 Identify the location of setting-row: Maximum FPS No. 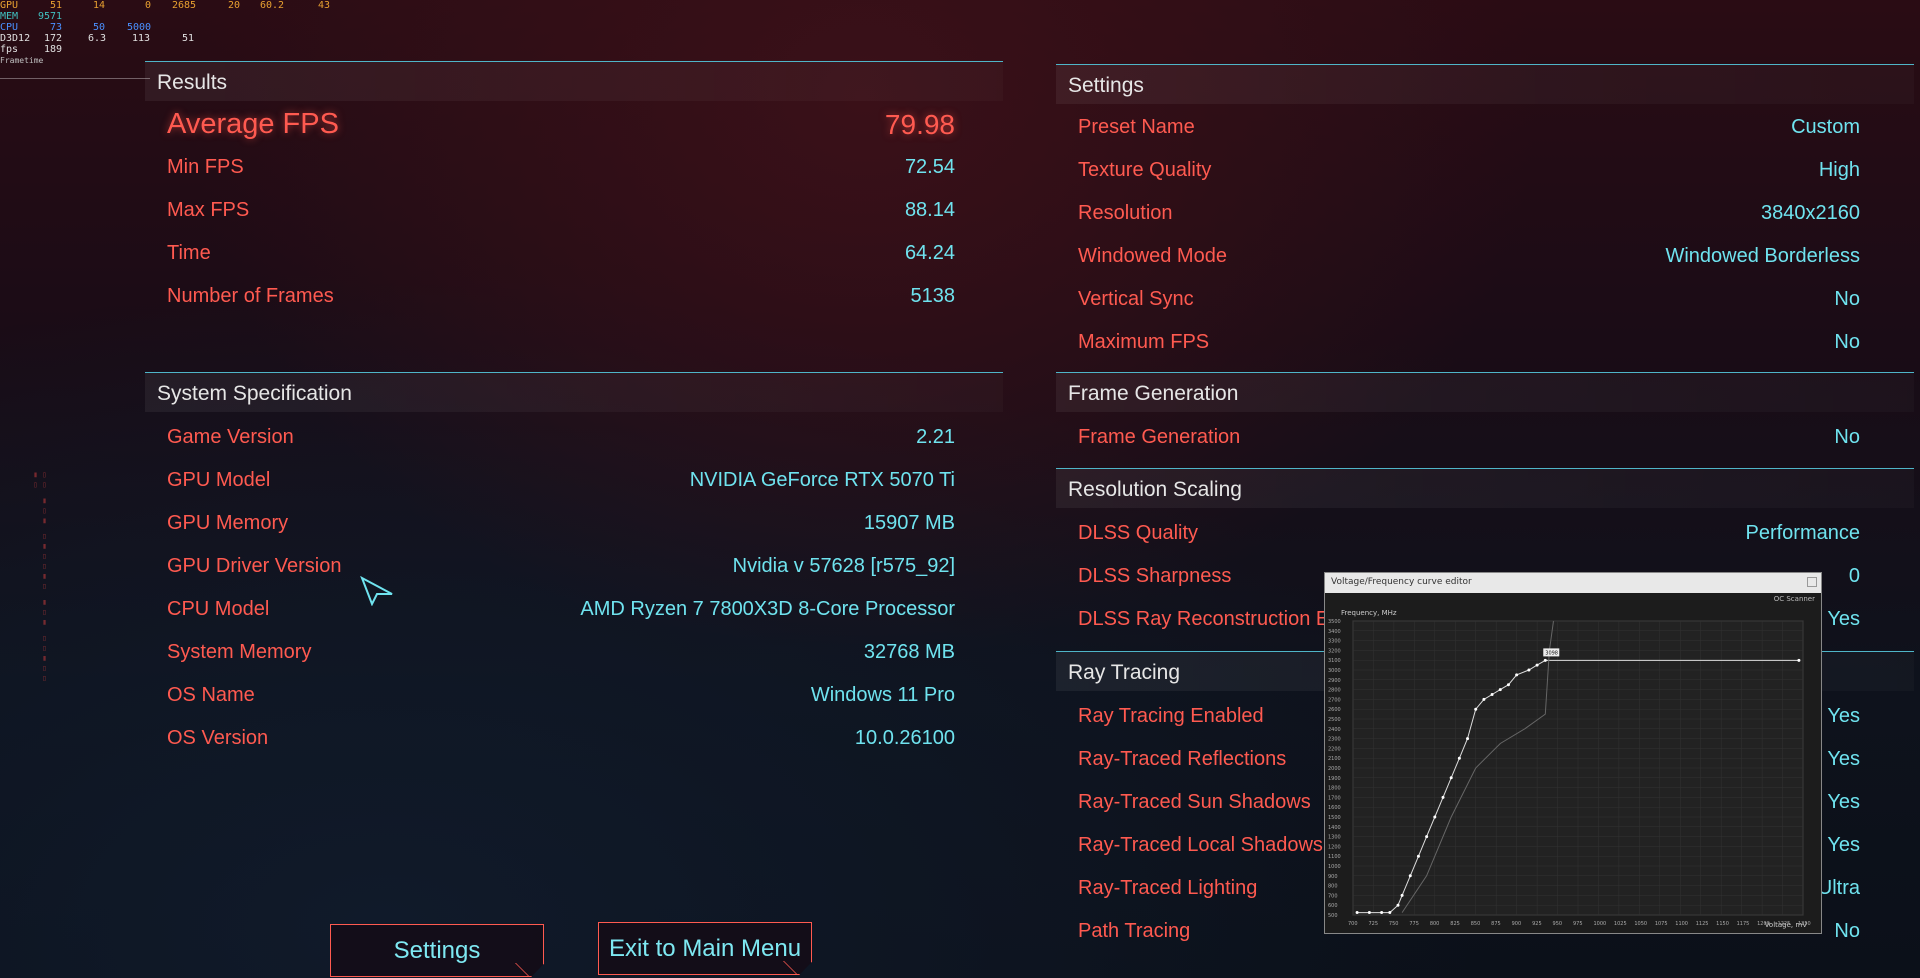
(1485, 343).